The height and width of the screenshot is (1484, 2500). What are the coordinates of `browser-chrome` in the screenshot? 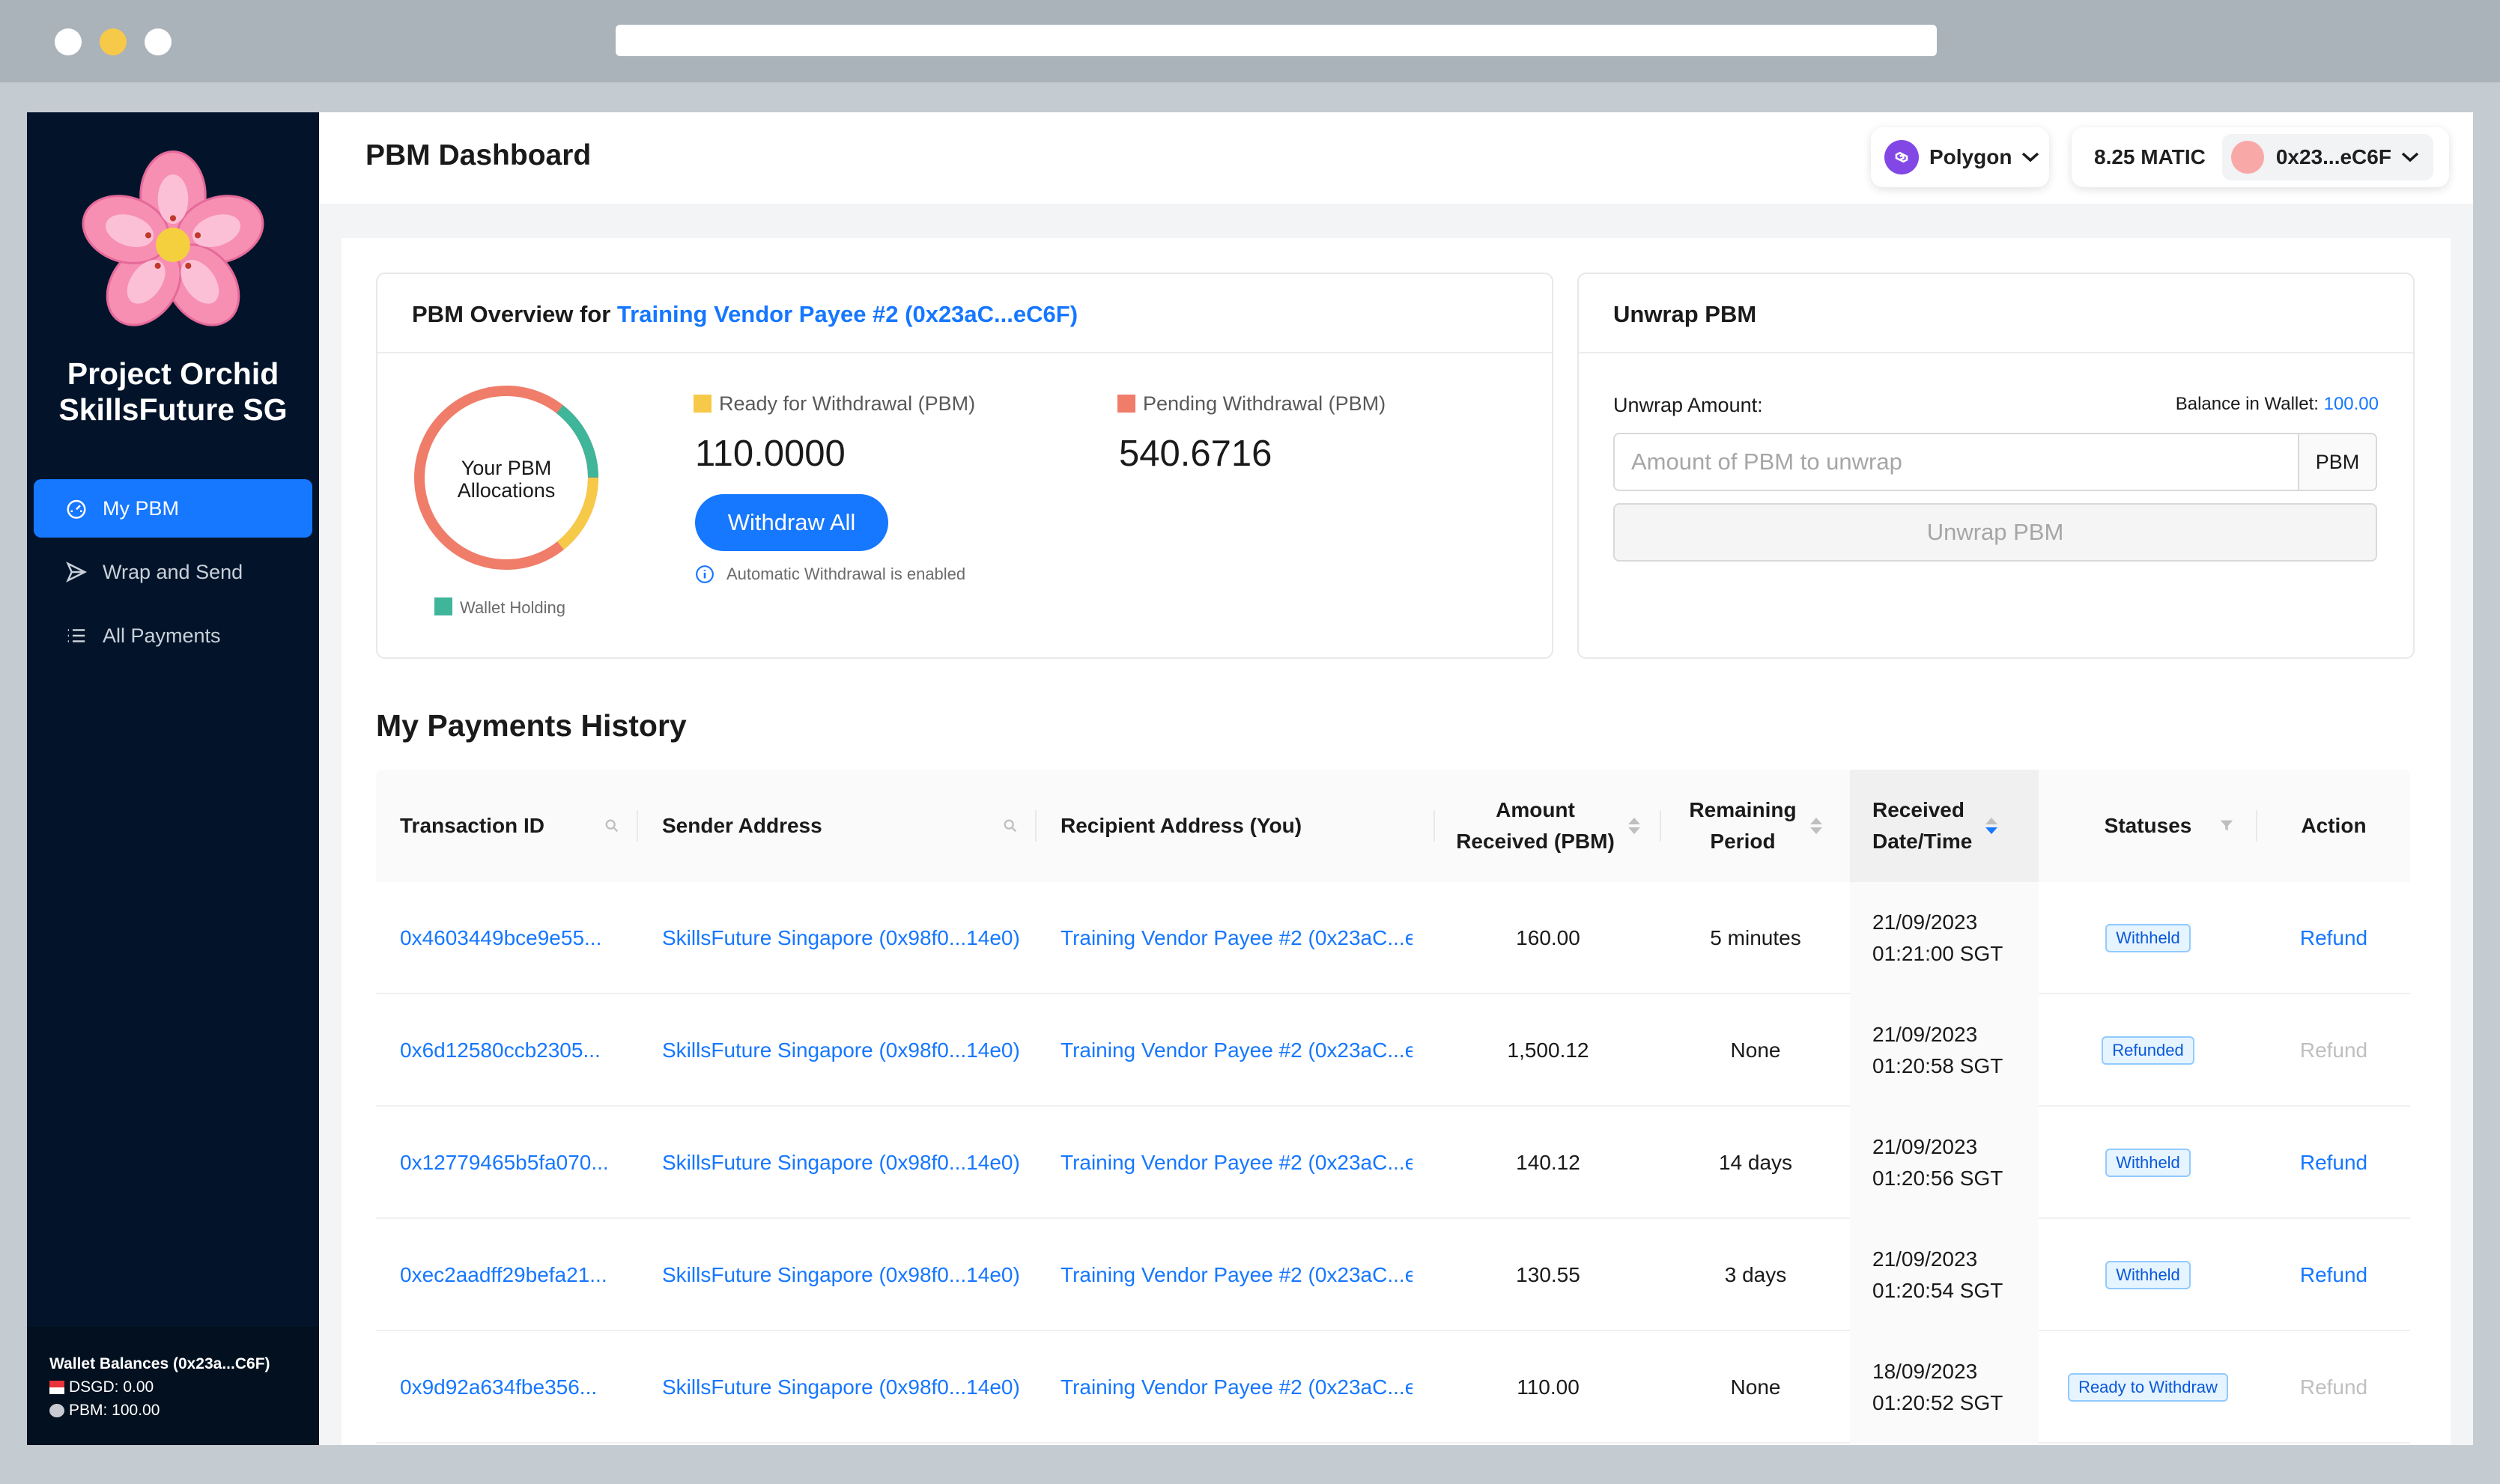 It's located at (1250, 41).